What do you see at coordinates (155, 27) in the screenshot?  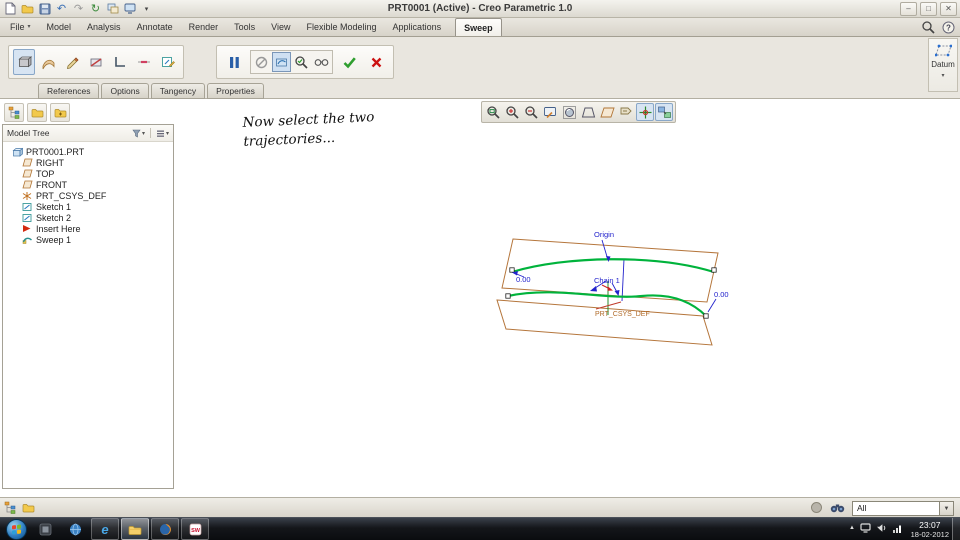 I see `tab-annotate: Annotate` at bounding box center [155, 27].